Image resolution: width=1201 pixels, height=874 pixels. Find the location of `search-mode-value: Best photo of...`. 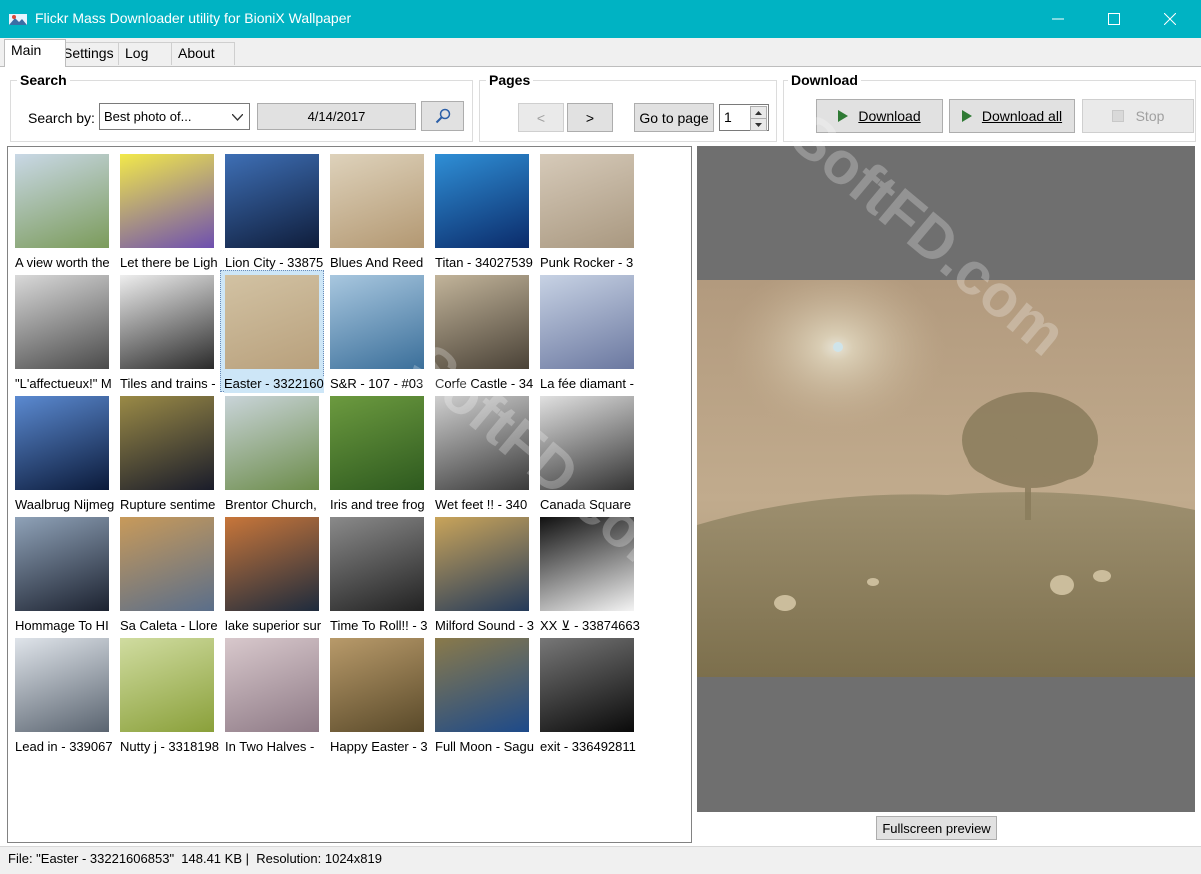

search-mode-value: Best photo of... is located at coordinates (148, 116).